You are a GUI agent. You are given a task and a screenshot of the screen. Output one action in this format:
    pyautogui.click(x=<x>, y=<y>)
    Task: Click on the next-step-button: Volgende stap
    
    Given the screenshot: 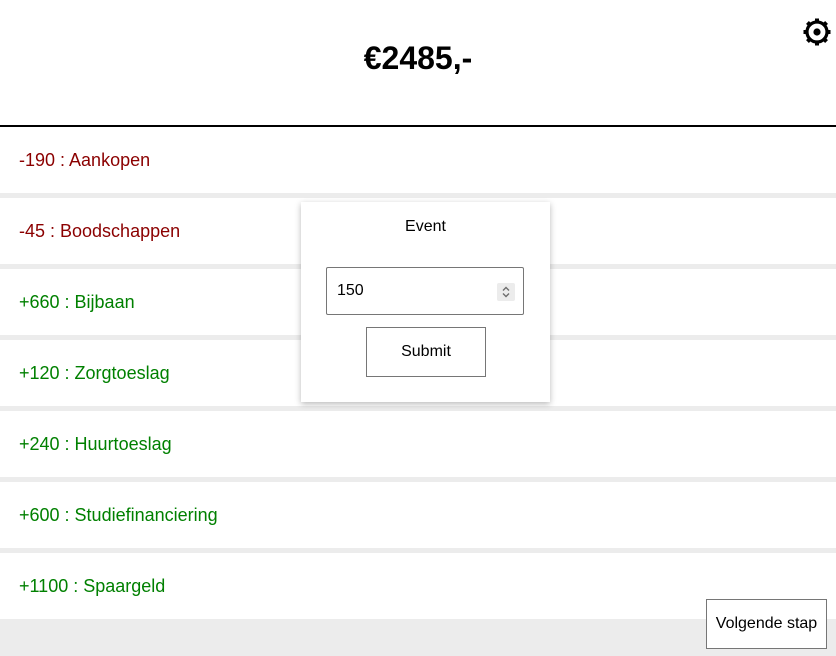 What is the action you would take?
    pyautogui.click(x=766, y=624)
    